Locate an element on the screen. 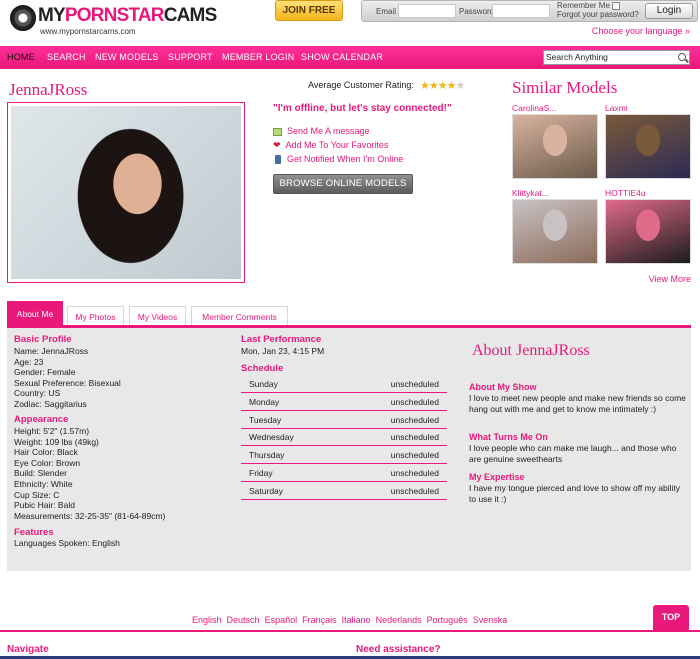  star-empty-icon: ★ is located at coordinates (460, 86).